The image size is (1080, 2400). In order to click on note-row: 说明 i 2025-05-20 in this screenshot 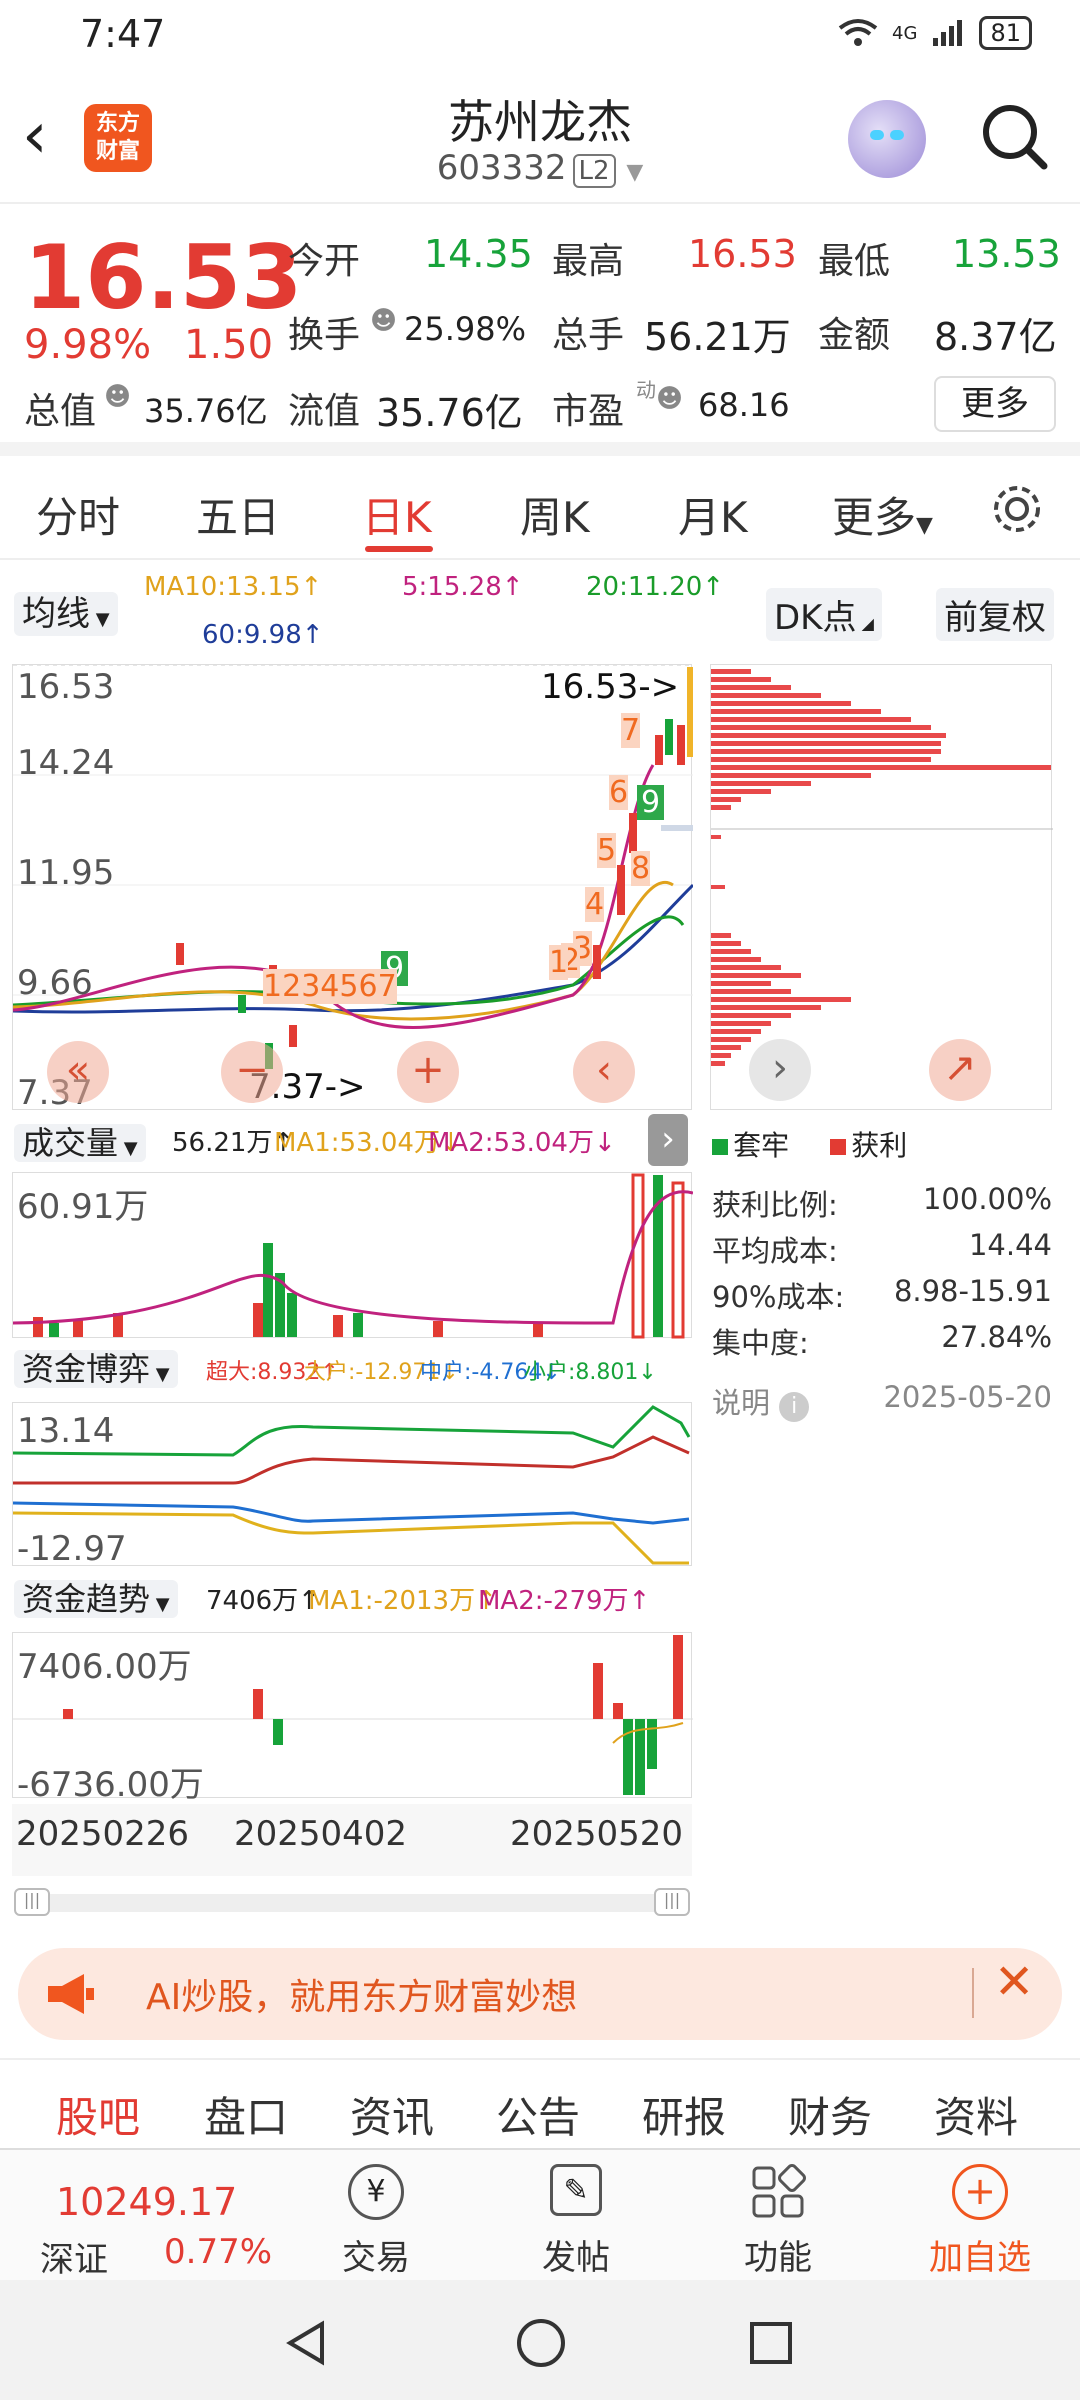, I will do `click(882, 1401)`.